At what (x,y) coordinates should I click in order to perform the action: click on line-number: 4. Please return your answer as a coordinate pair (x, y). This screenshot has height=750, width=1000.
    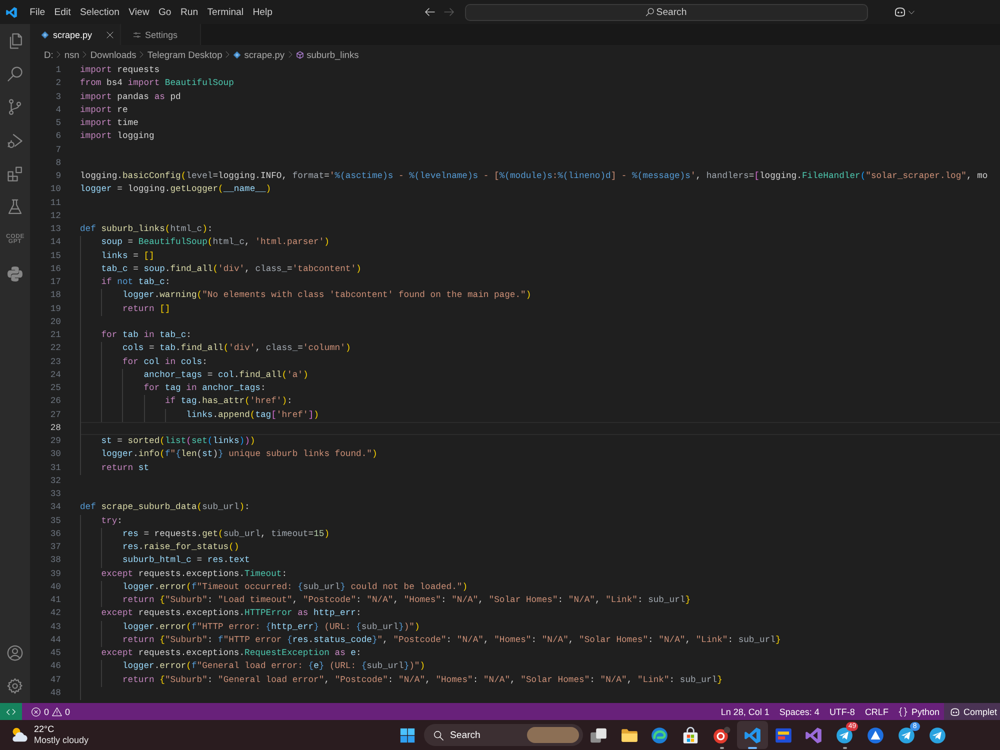
    Looking at the image, I should click on (57, 110).